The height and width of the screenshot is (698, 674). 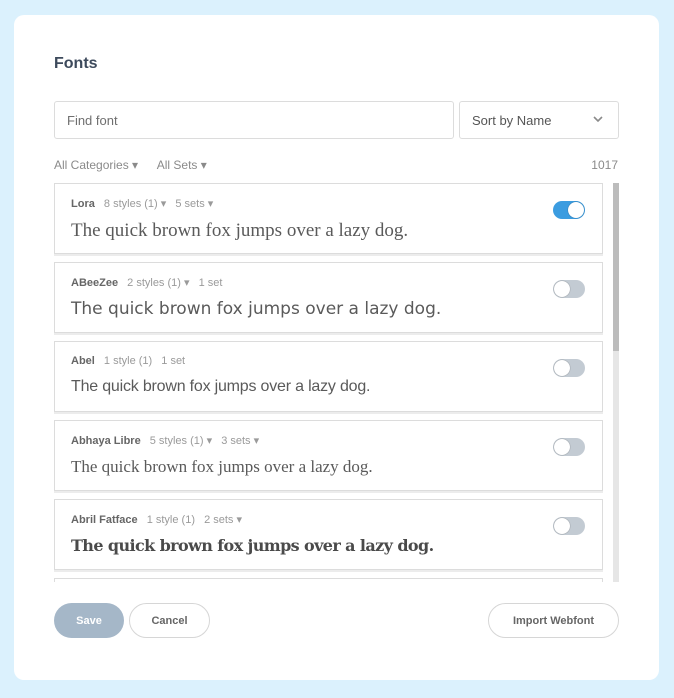 I want to click on sort-selected-value: Sort by Name, so click(x=512, y=120).